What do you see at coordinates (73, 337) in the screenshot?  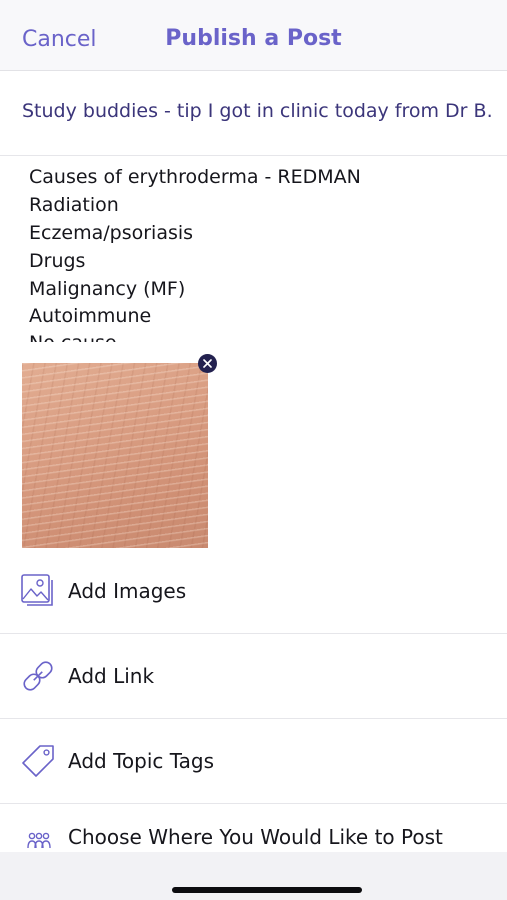 I see `body-line: No cause` at bounding box center [73, 337].